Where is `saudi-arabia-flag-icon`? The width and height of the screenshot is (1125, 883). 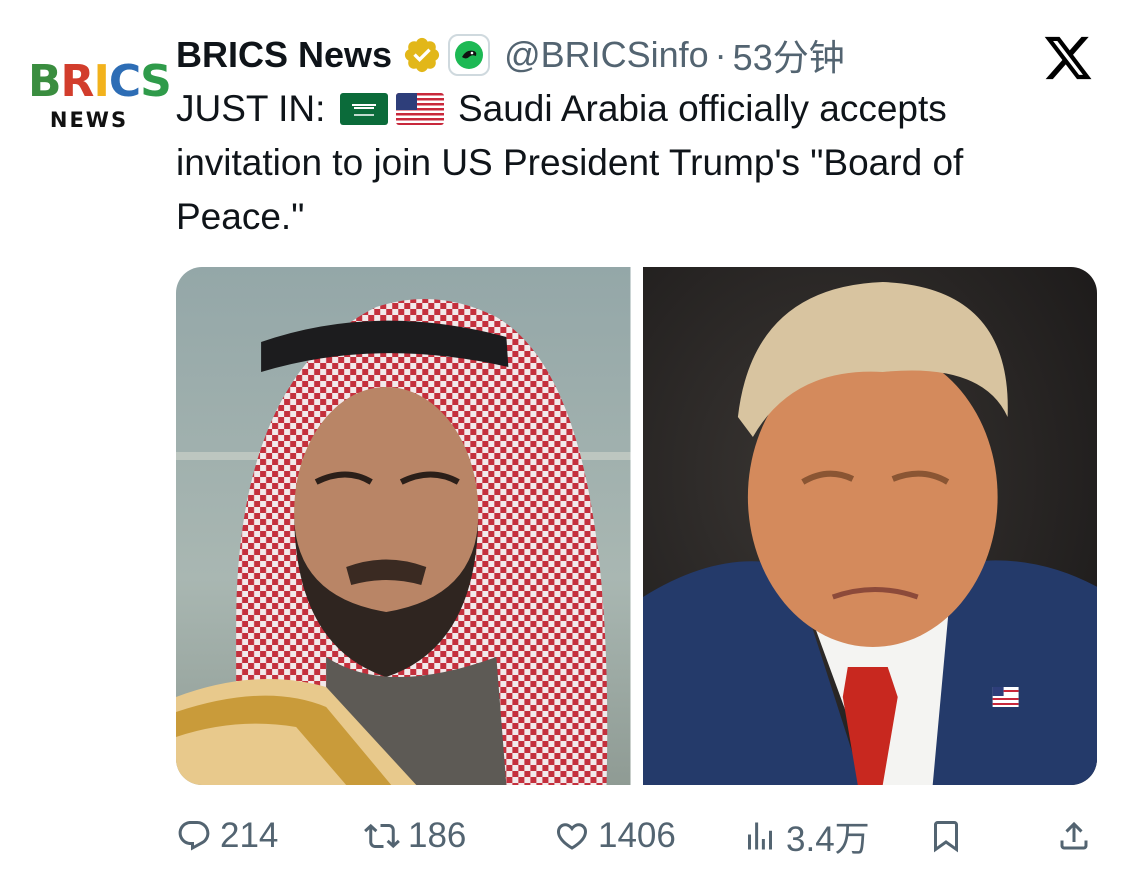
saudi-arabia-flag-icon is located at coordinates (363, 109).